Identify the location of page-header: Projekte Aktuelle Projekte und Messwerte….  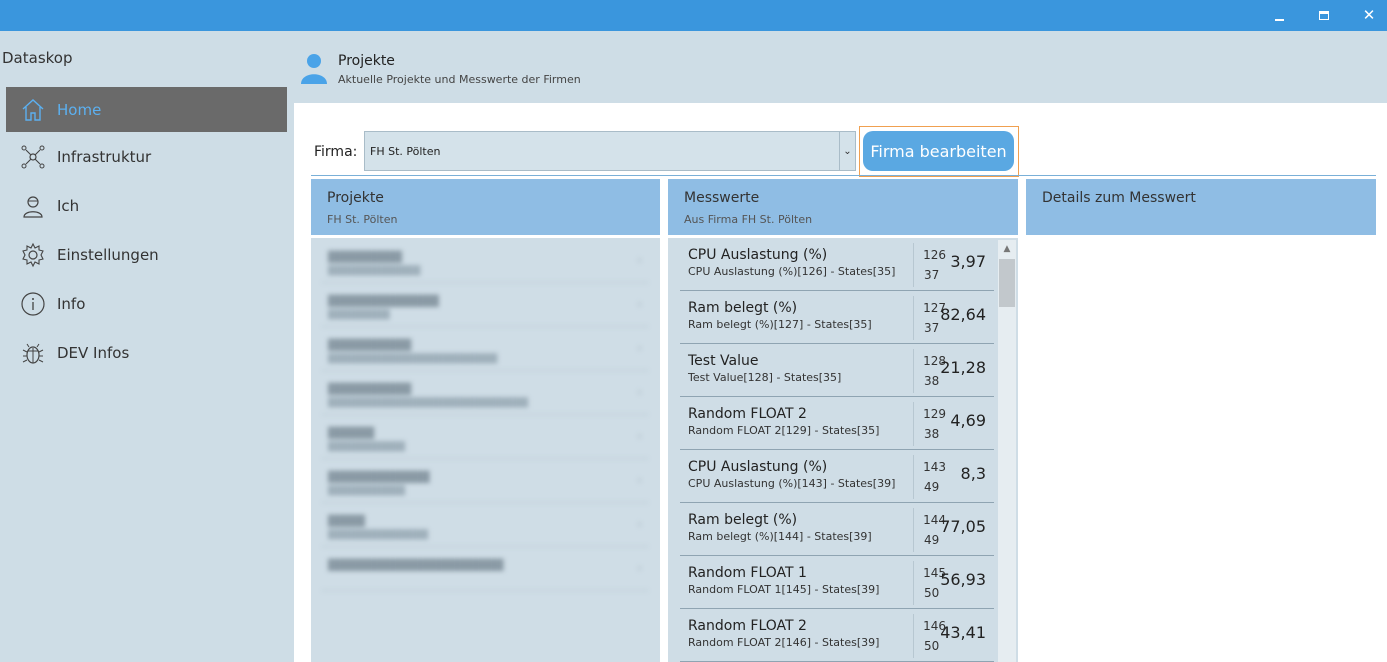
(840, 67).